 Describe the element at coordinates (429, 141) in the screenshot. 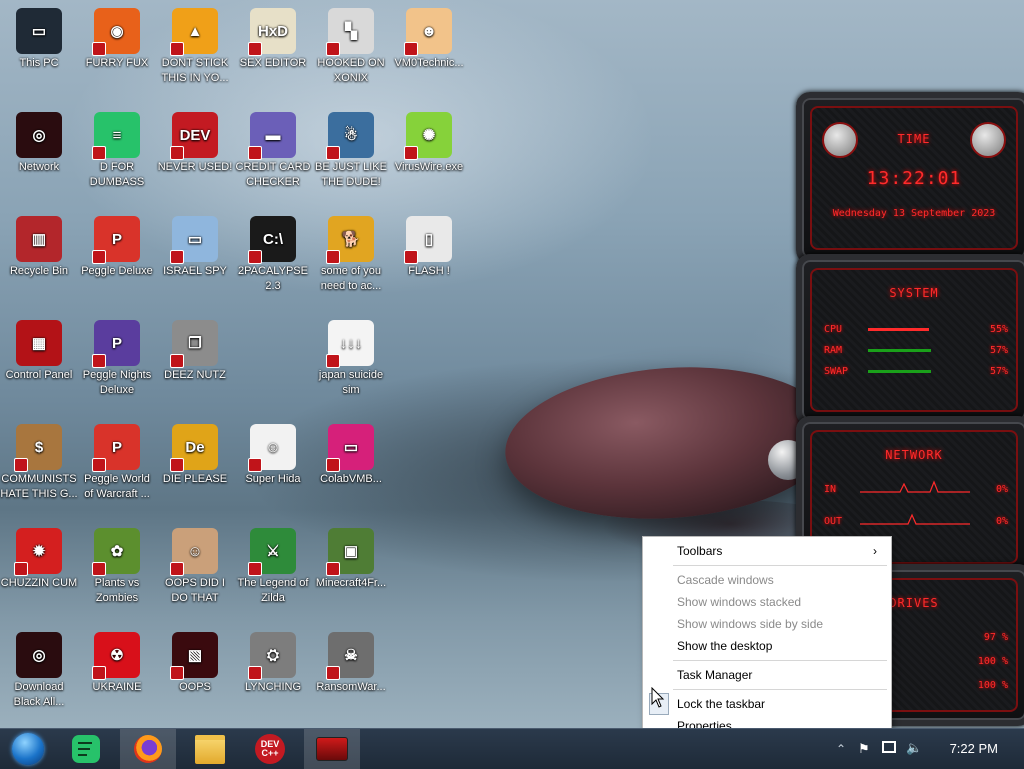

I see `desktop-icon: ✺ VirusWire.exe` at that location.